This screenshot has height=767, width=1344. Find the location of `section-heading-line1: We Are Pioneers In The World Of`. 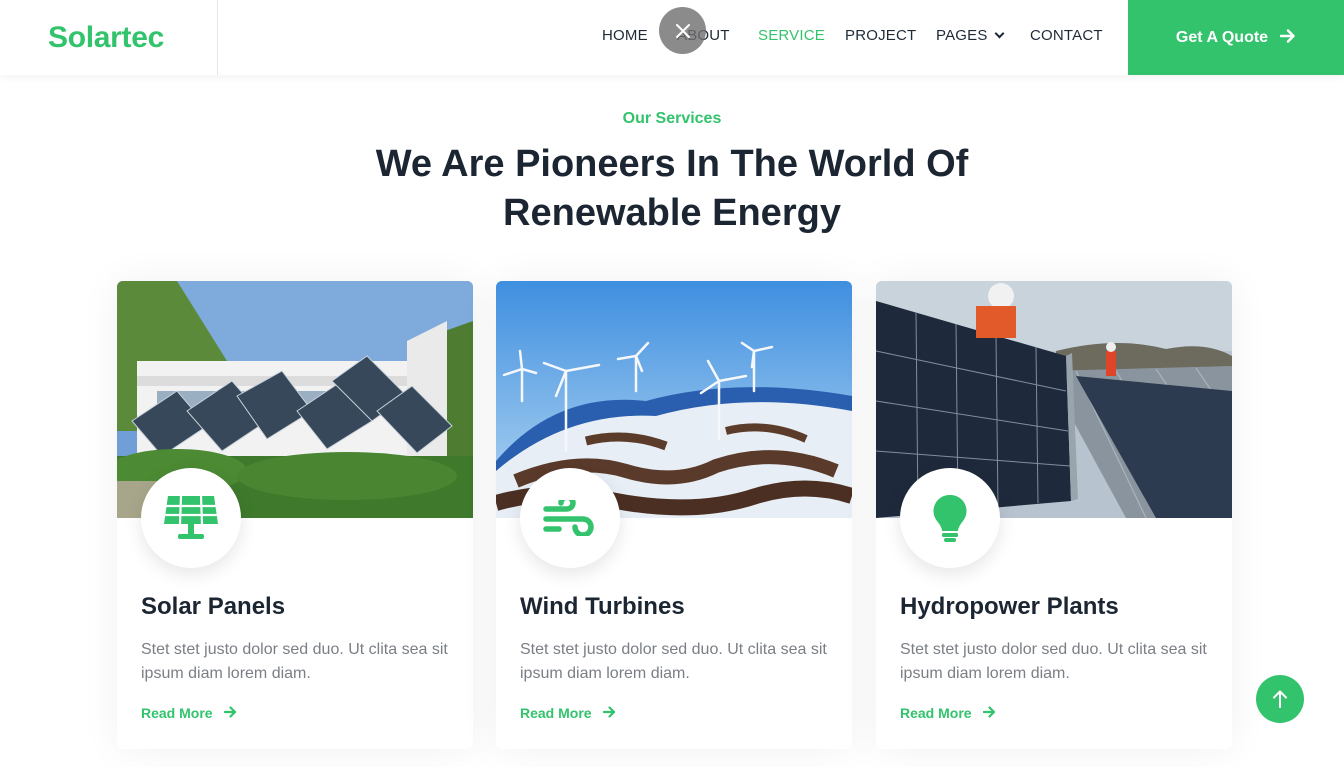

section-heading-line1: We Are Pioneers In The World Of is located at coordinates (672, 164).